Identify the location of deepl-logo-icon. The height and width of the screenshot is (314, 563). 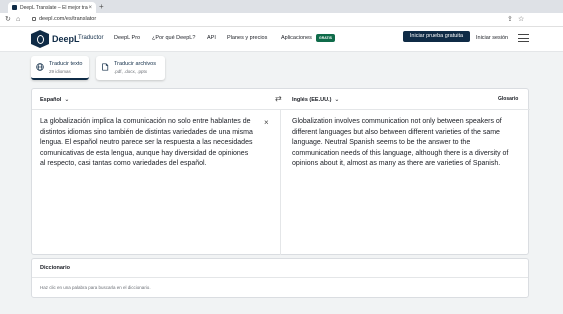
(40, 39).